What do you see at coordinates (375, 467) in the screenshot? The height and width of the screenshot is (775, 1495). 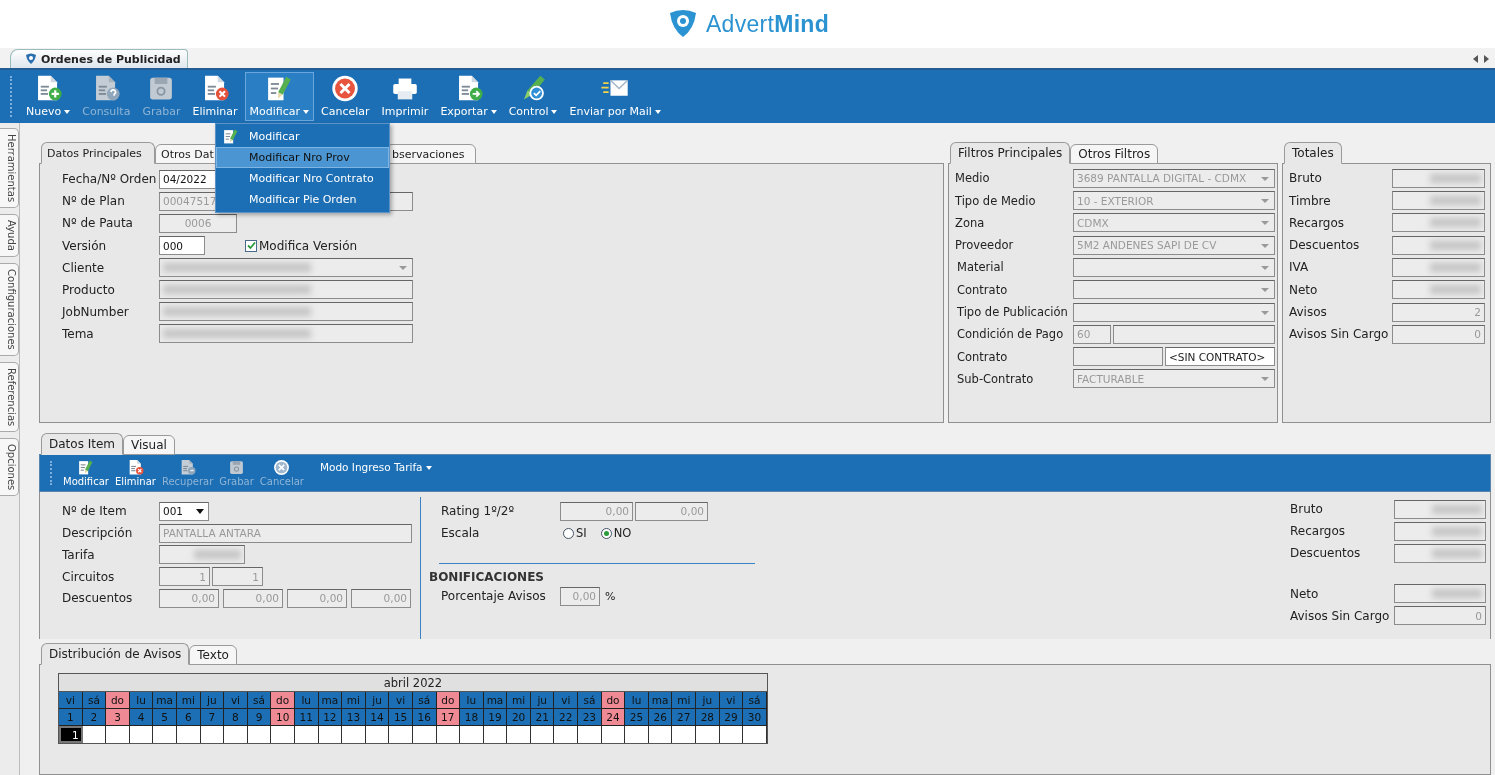 I see `mode-dropdown: Modo Ingreso Tarifa` at bounding box center [375, 467].